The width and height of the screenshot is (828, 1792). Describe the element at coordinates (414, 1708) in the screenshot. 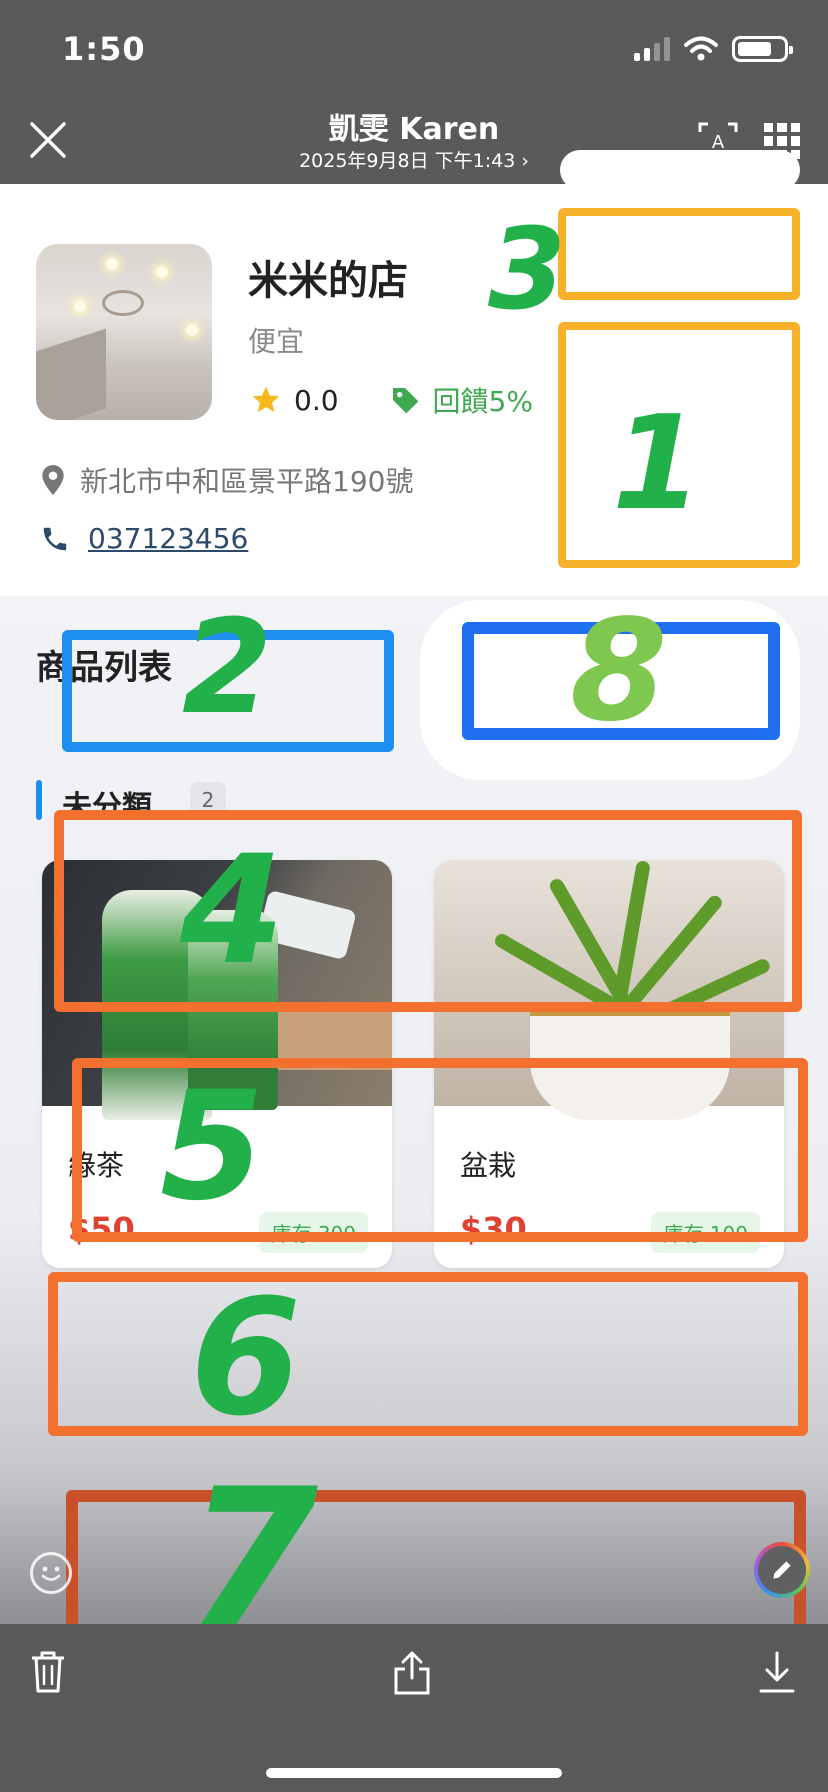

I see `viewer-toolbar` at that location.